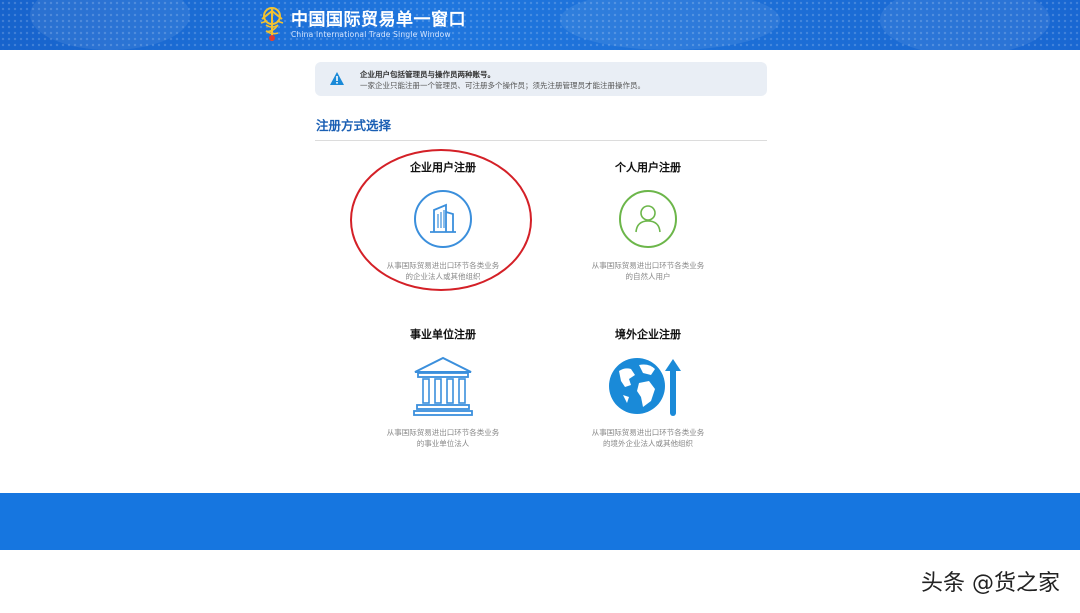 The width and height of the screenshot is (1080, 613). What do you see at coordinates (540, 521) in the screenshot?
I see `site-footer` at bounding box center [540, 521].